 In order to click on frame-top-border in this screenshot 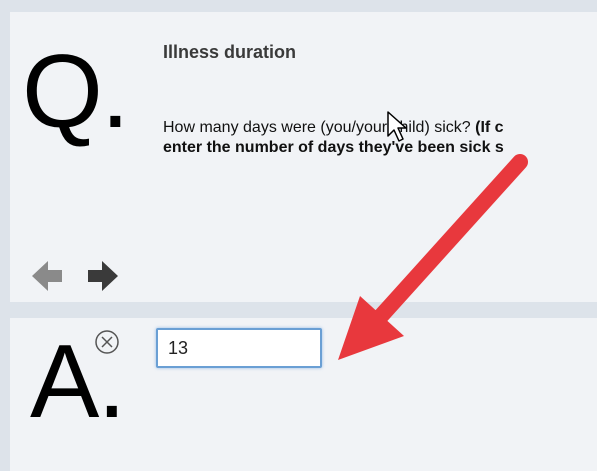, I will do `click(298, 6)`.